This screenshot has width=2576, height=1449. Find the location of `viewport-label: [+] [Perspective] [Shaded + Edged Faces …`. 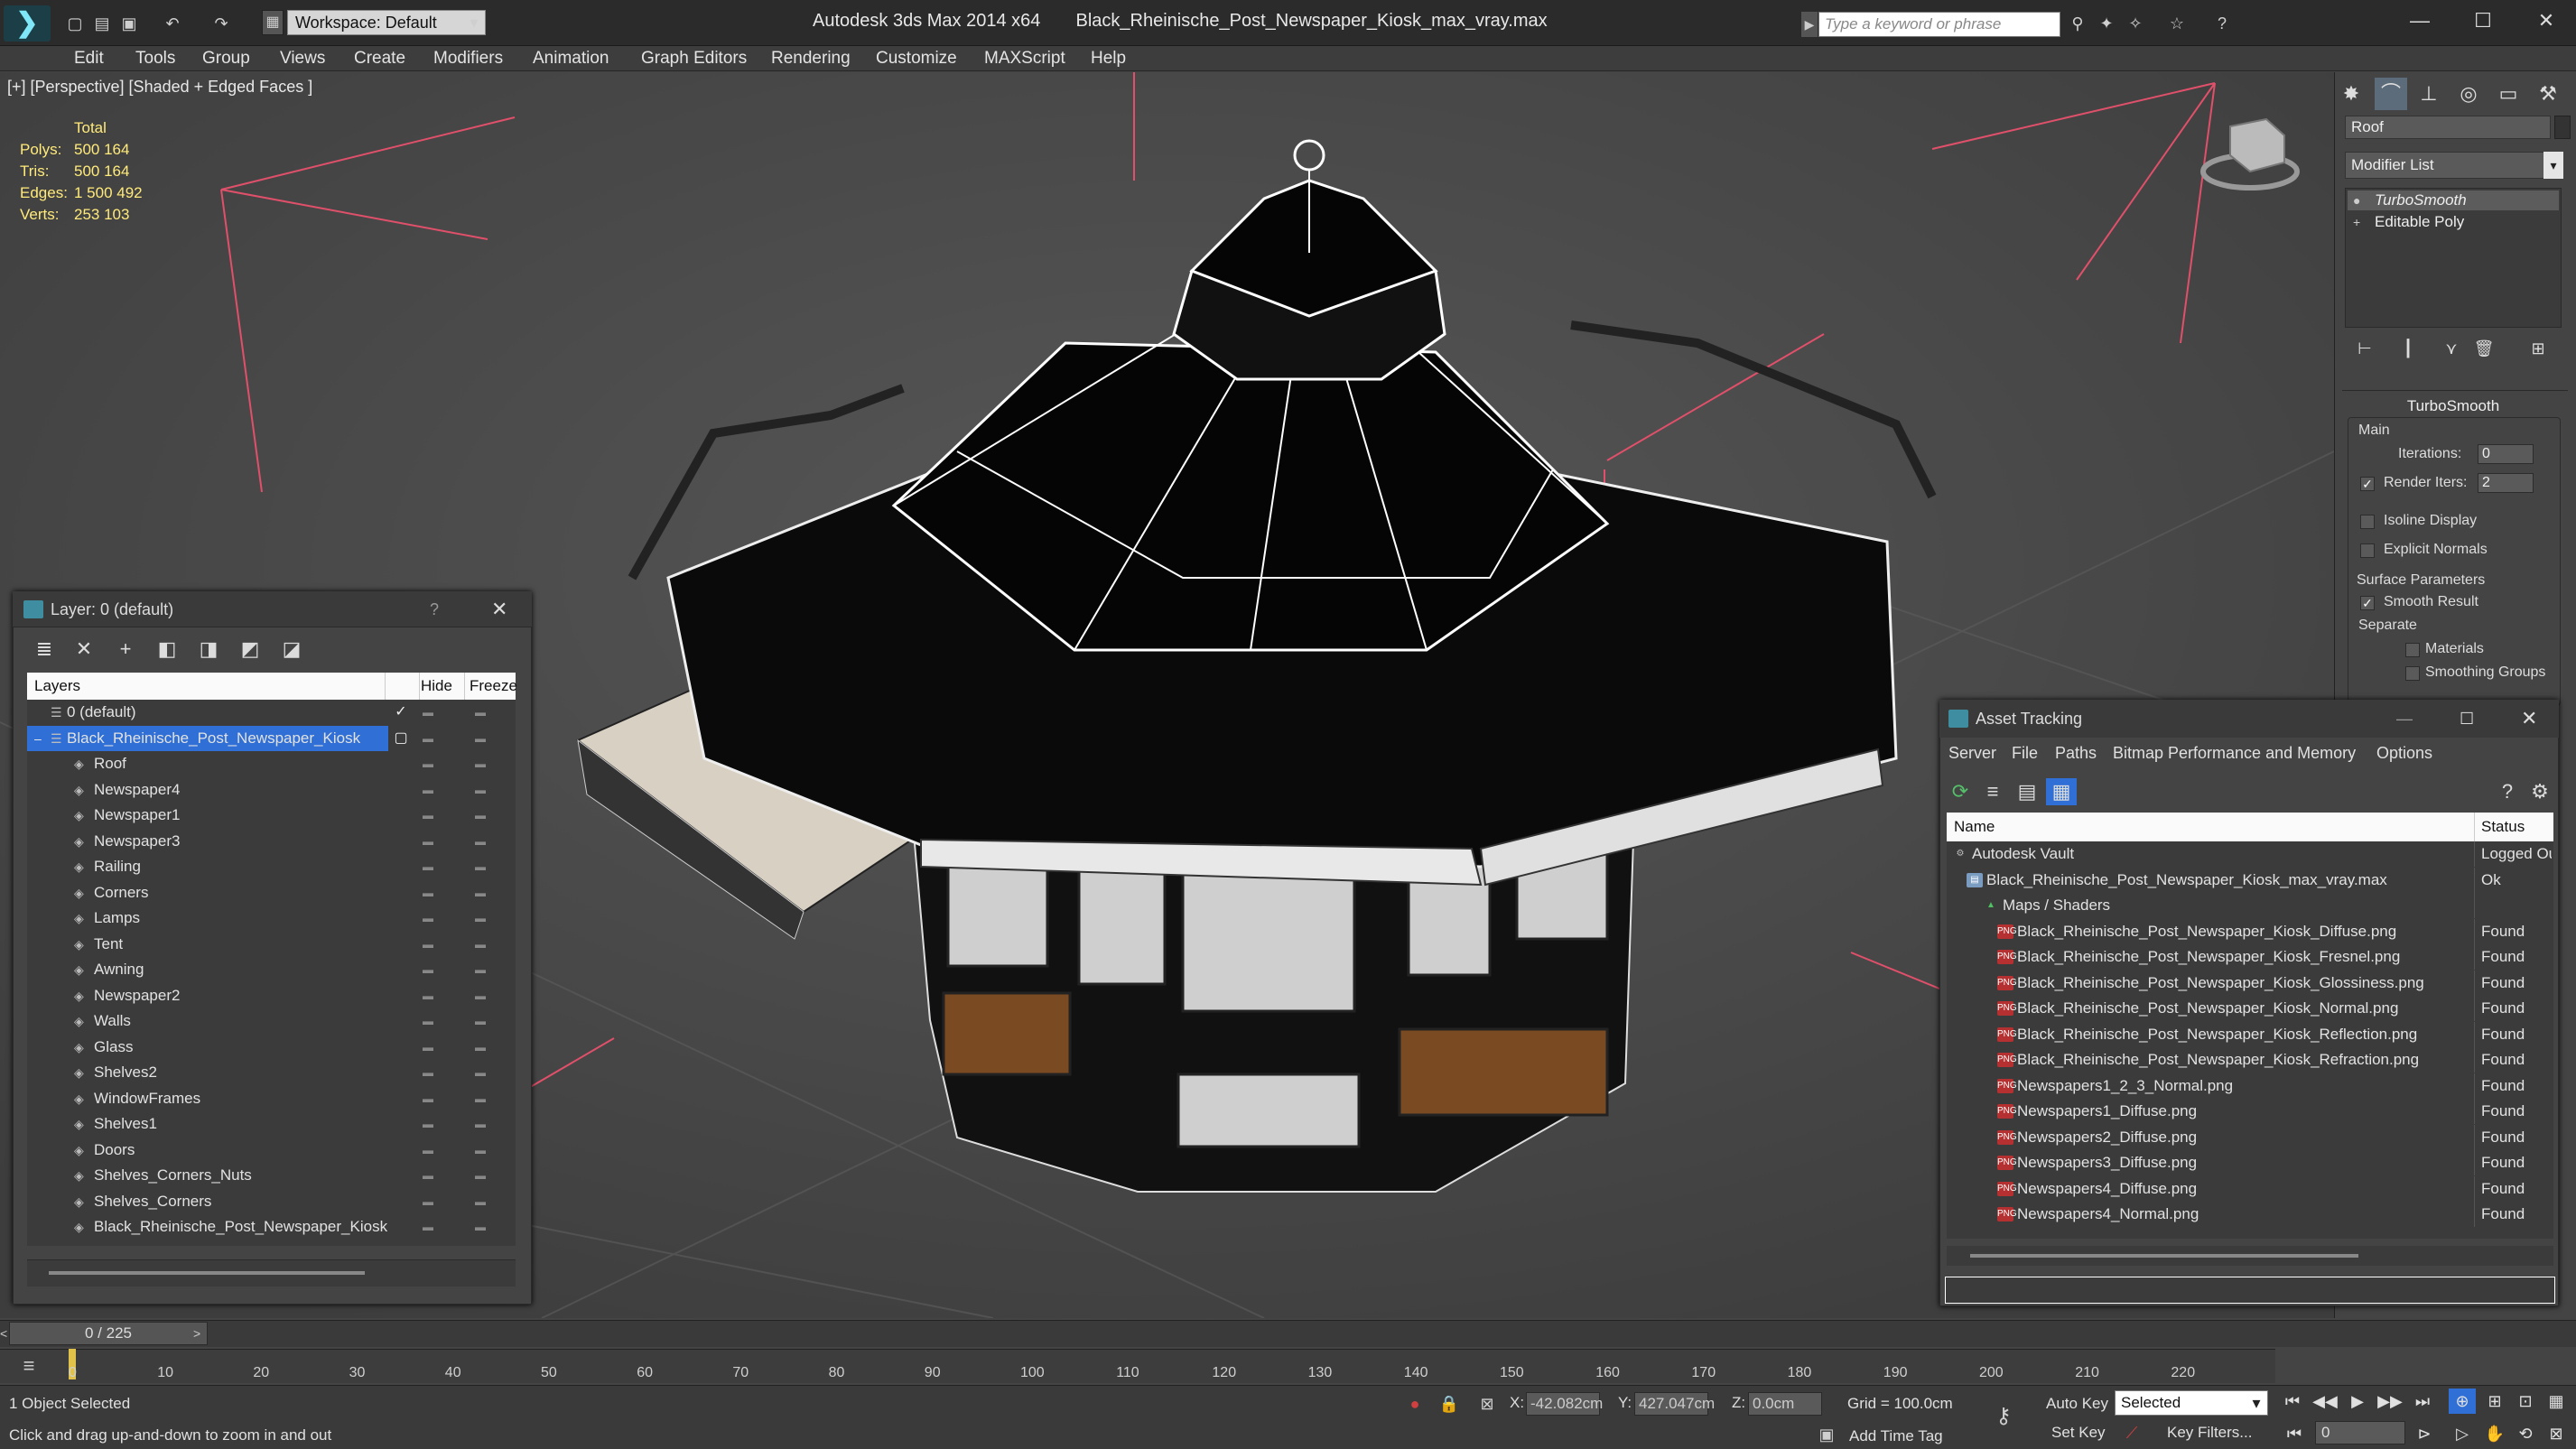

viewport-label: [+] [Perspective] [Shaded + Edged Faces … is located at coordinates (159, 87).